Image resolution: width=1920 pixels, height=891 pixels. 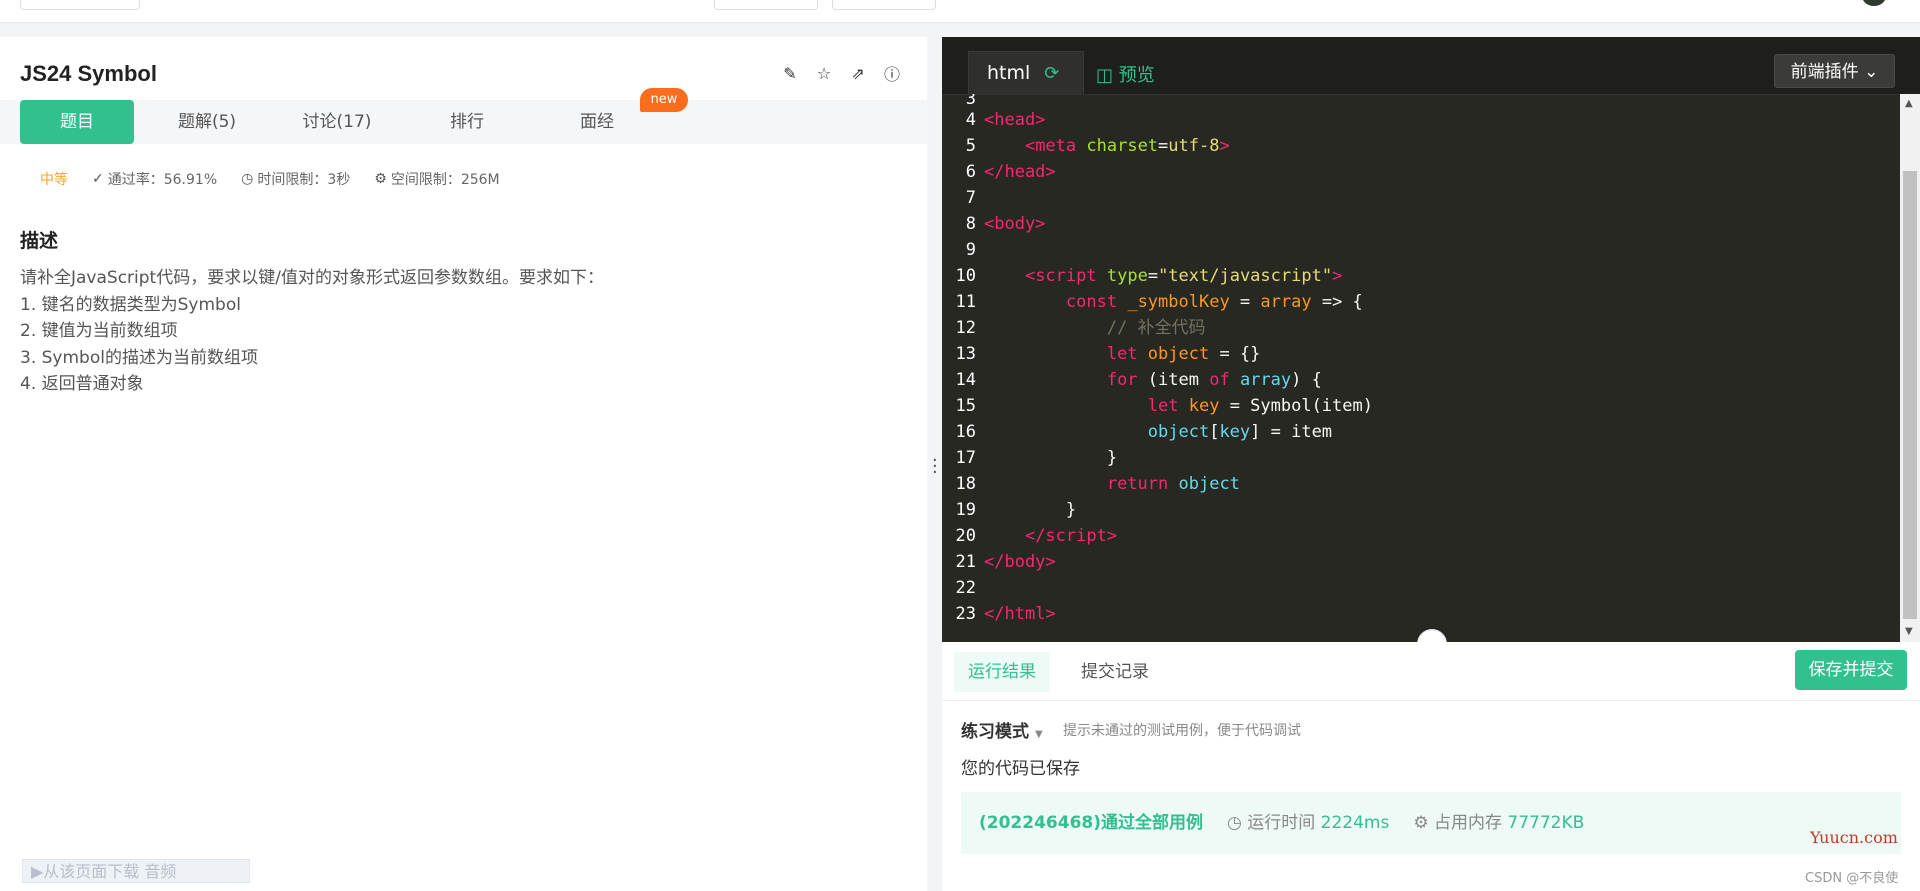 I want to click on caret-down-icon: ▼, so click(x=1039, y=734).